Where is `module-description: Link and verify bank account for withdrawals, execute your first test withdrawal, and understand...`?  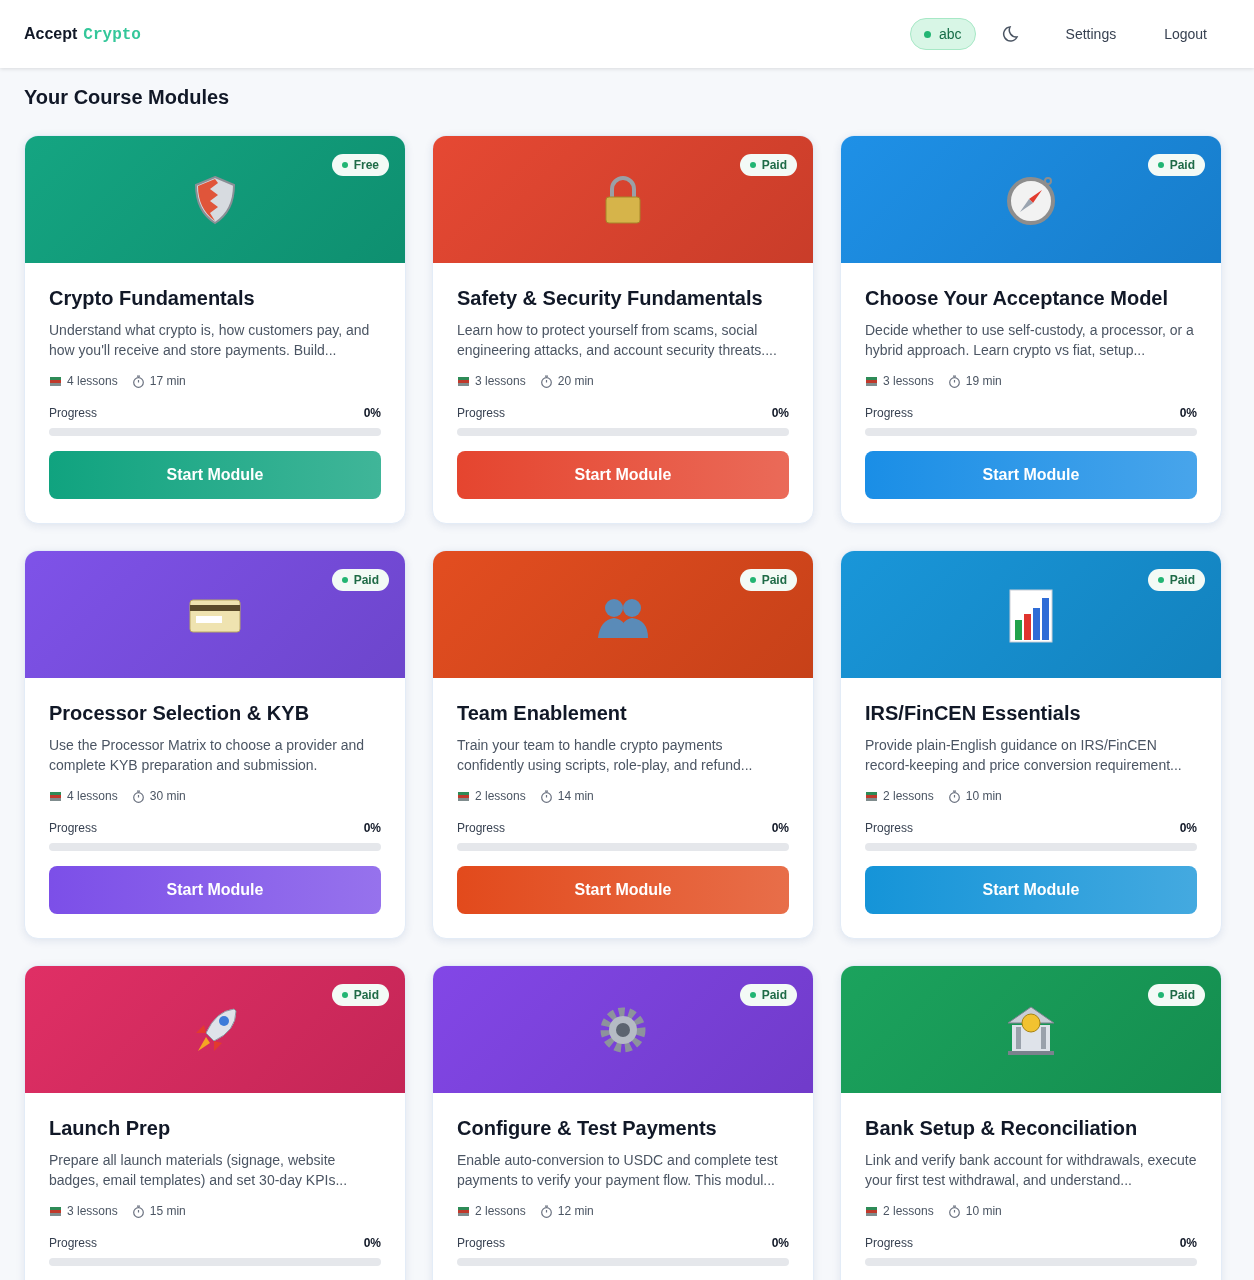
module-description: Link and verify bank account for withdrawals, execute your first test withdrawal, and understand... is located at coordinates (1031, 1170).